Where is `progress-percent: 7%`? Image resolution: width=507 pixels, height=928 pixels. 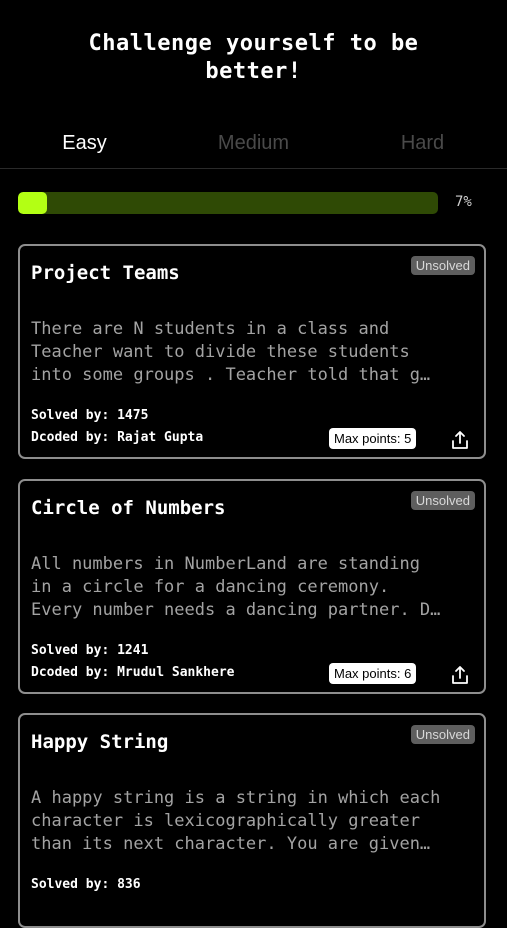 progress-percent: 7% is located at coordinates (463, 202).